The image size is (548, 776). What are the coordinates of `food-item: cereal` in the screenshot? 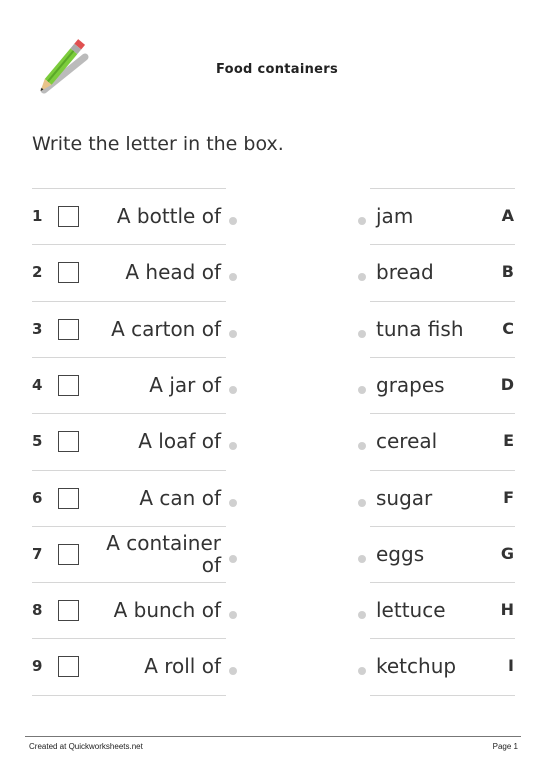 It's located at (407, 441).